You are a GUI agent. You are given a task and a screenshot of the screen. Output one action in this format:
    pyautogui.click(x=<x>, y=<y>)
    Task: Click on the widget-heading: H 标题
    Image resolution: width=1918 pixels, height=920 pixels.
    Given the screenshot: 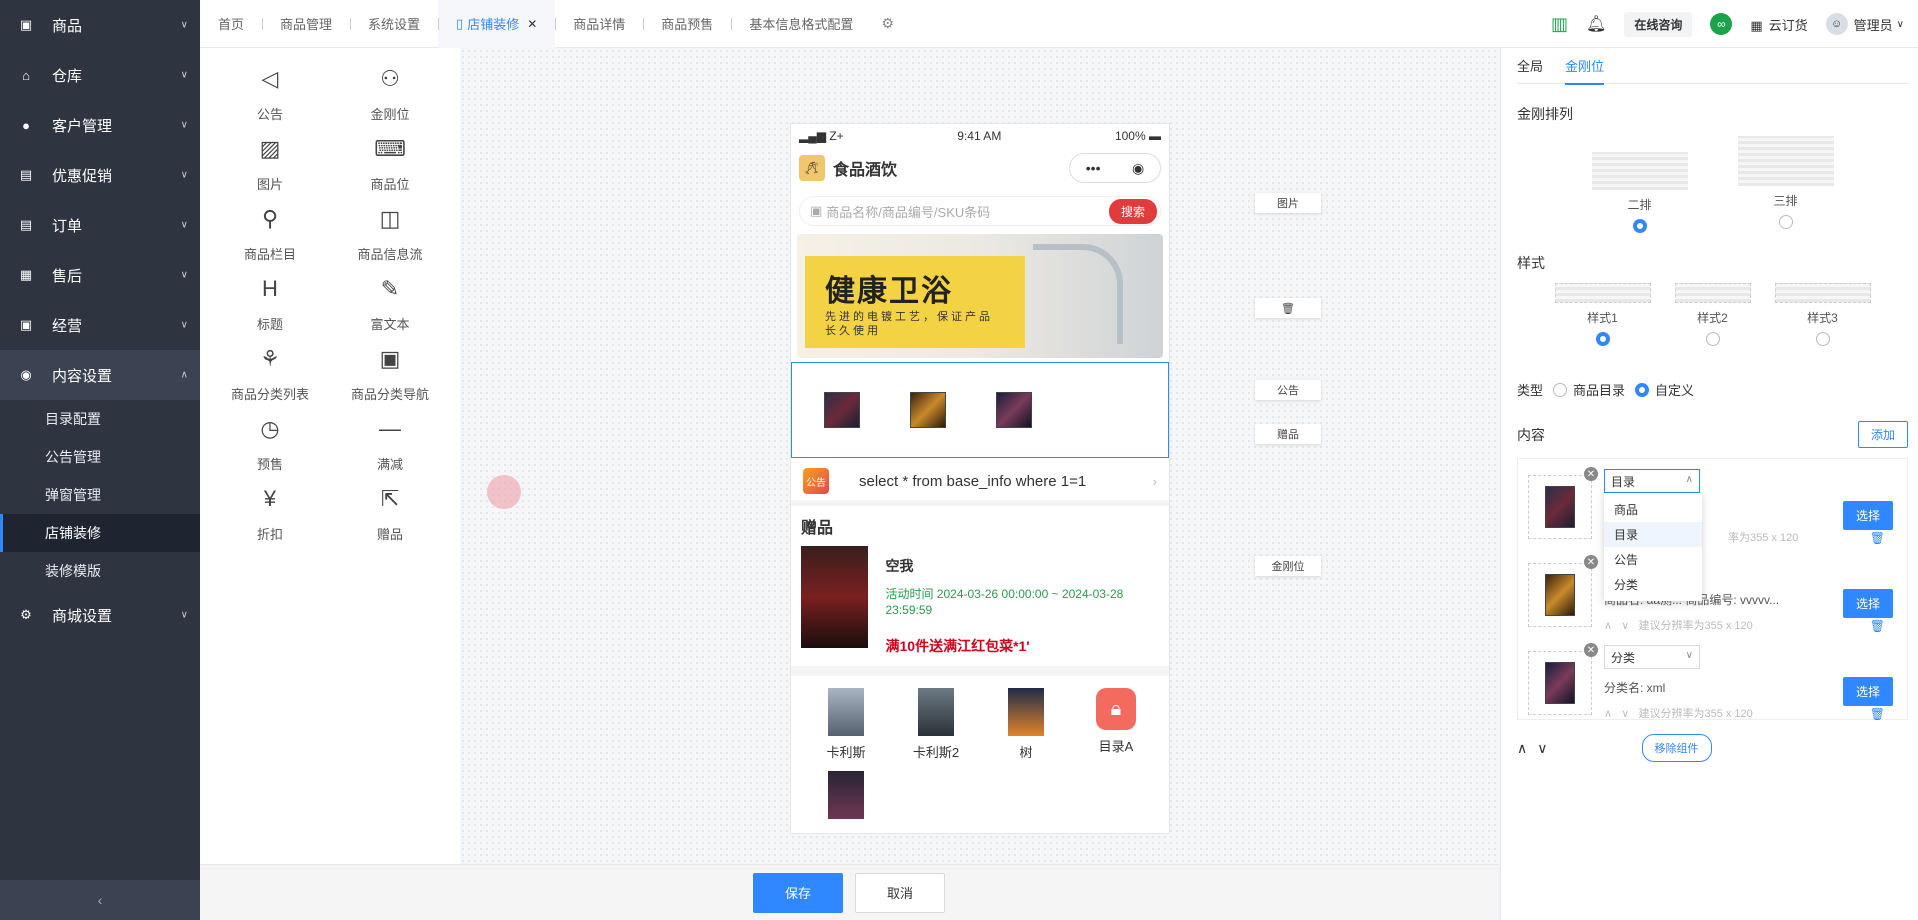 What is the action you would take?
    pyautogui.click(x=270, y=303)
    